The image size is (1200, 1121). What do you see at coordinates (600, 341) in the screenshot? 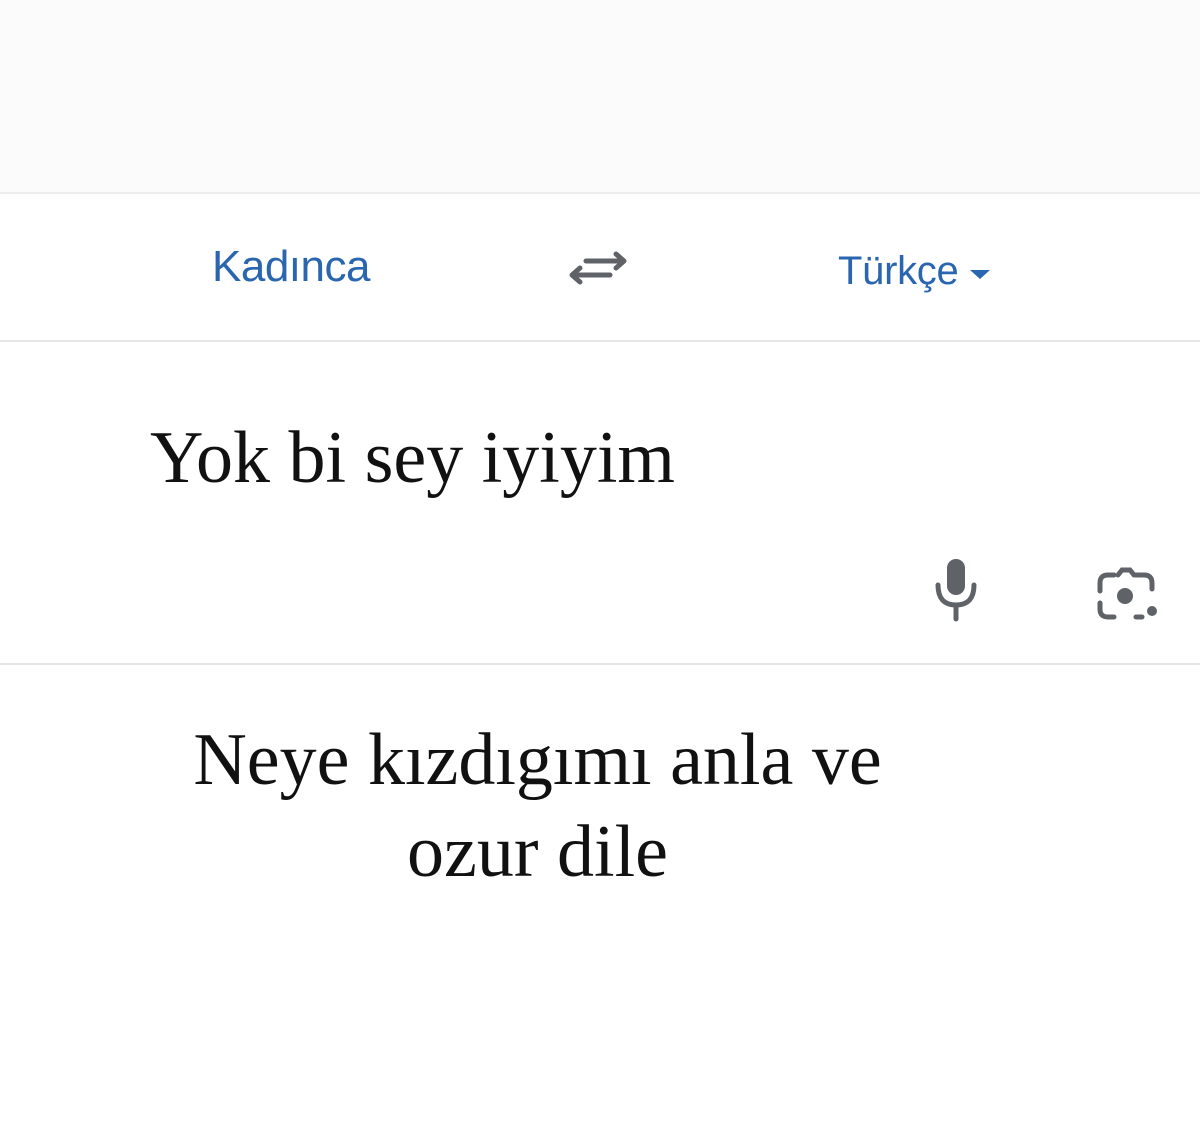
I see `divider-middle` at bounding box center [600, 341].